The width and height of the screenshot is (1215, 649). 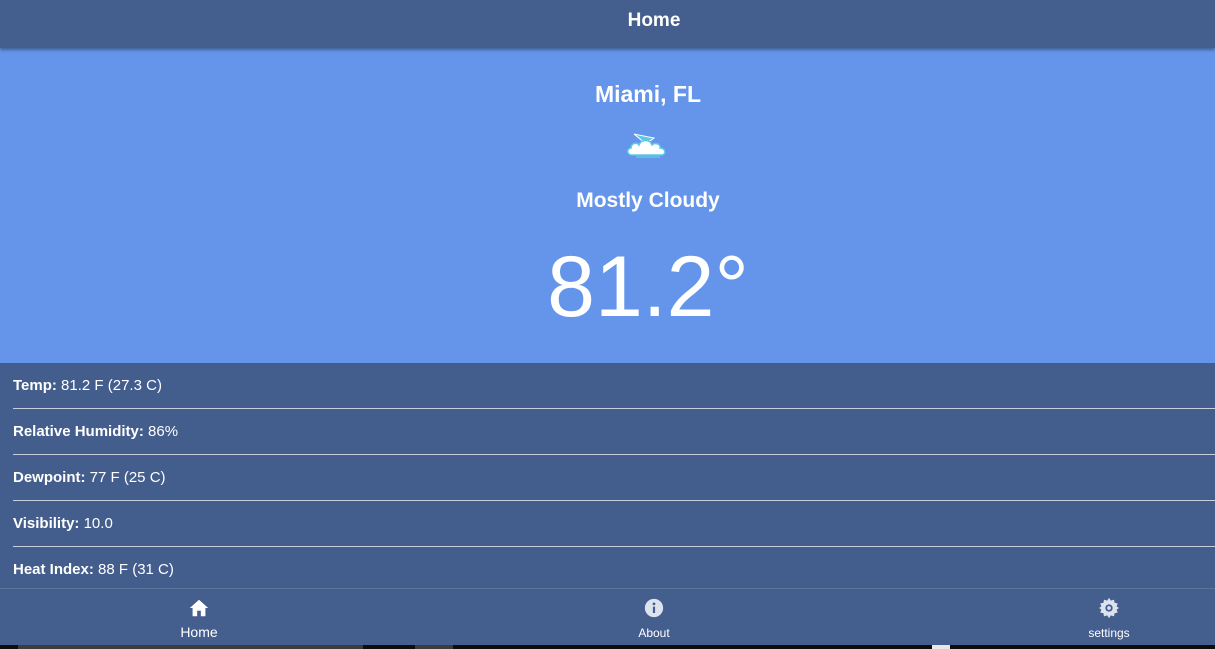 What do you see at coordinates (614, 386) in the screenshot?
I see `detail-row-temp: Temp: 81.2 F (27.3 C)` at bounding box center [614, 386].